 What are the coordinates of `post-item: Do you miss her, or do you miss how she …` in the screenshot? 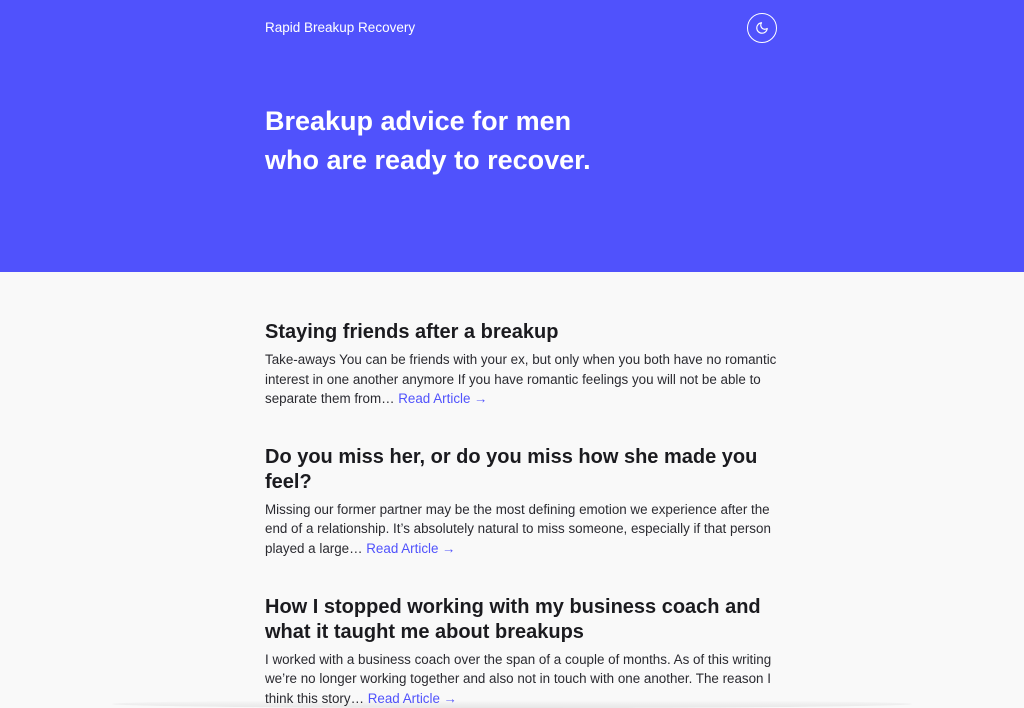 It's located at (522, 502).